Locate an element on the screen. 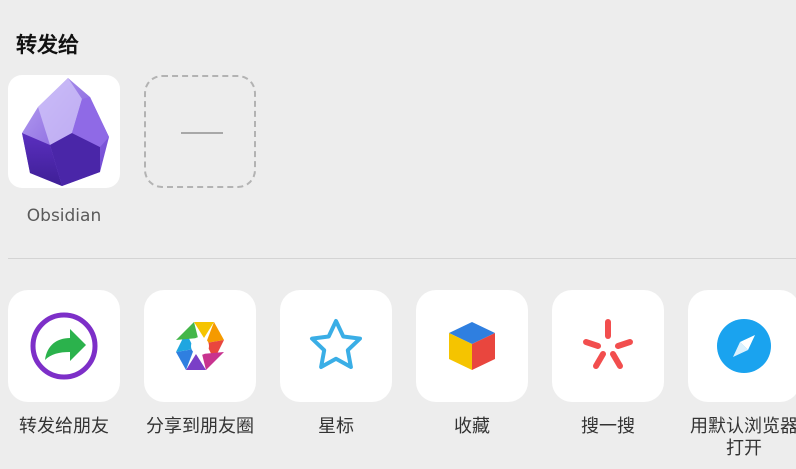 The image size is (796, 469). action-forward-to-friend: 转发给朋友 is located at coordinates (64, 364).